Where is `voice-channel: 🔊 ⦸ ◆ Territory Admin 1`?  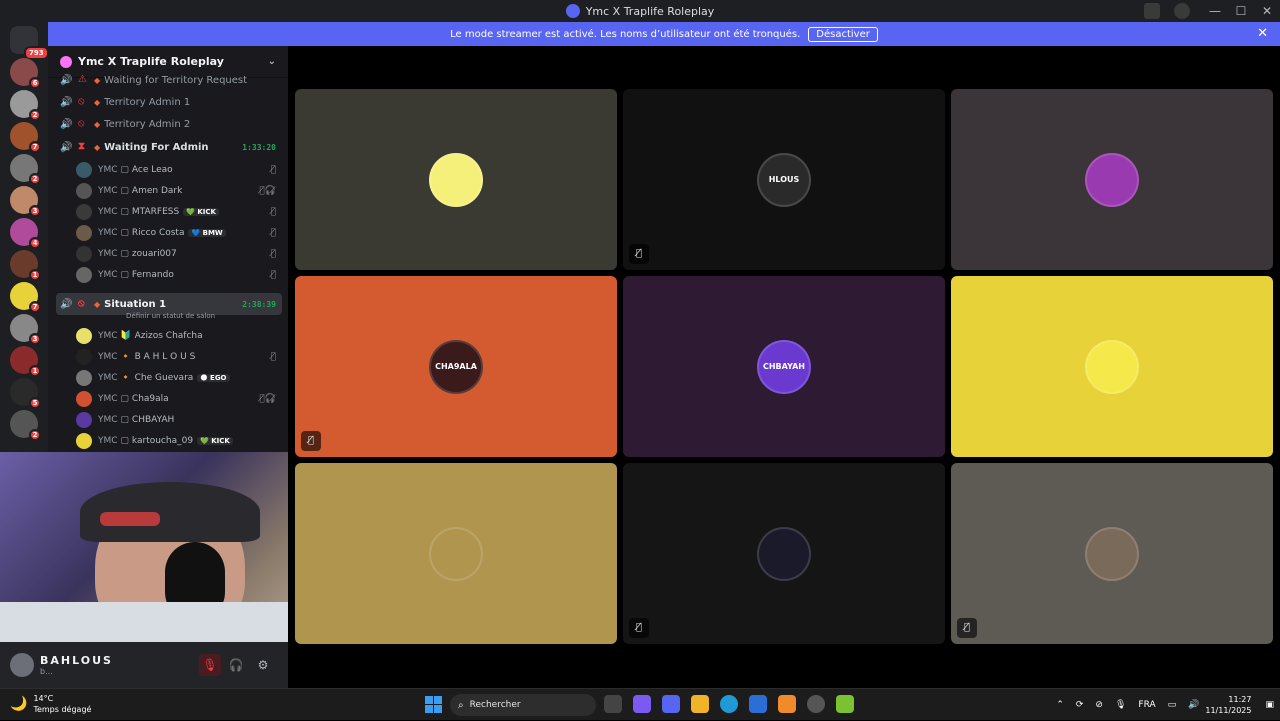 voice-channel: 🔊 ⦸ ◆ Territory Admin 1 is located at coordinates (169, 102).